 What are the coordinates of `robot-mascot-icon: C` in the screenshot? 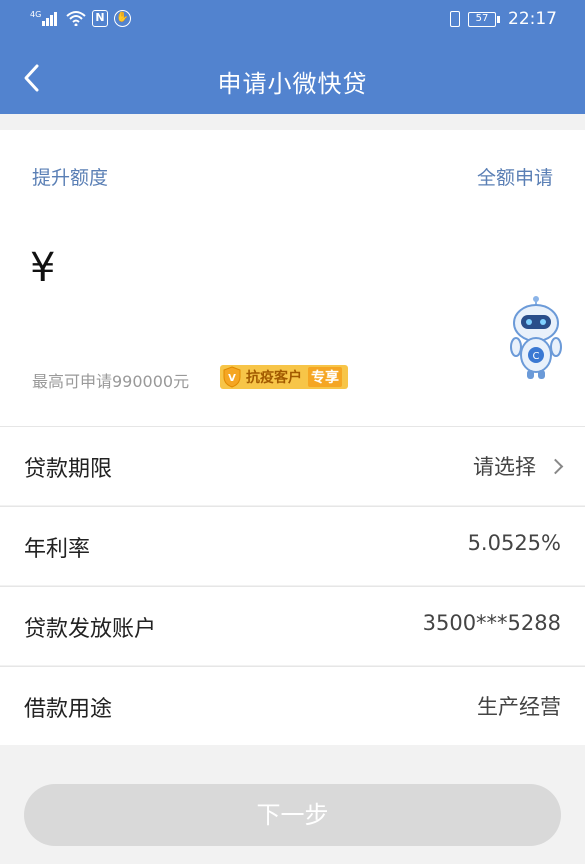 It's located at (536, 337).